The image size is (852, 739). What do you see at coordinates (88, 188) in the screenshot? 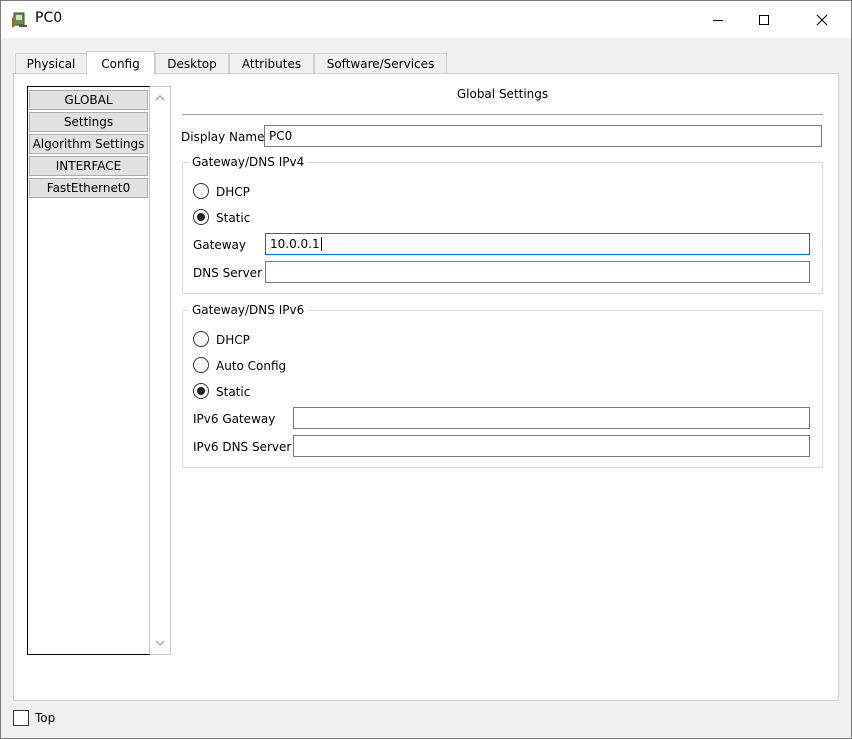
I see `sidebar-item-fastethernet0: FastEthernet0` at bounding box center [88, 188].